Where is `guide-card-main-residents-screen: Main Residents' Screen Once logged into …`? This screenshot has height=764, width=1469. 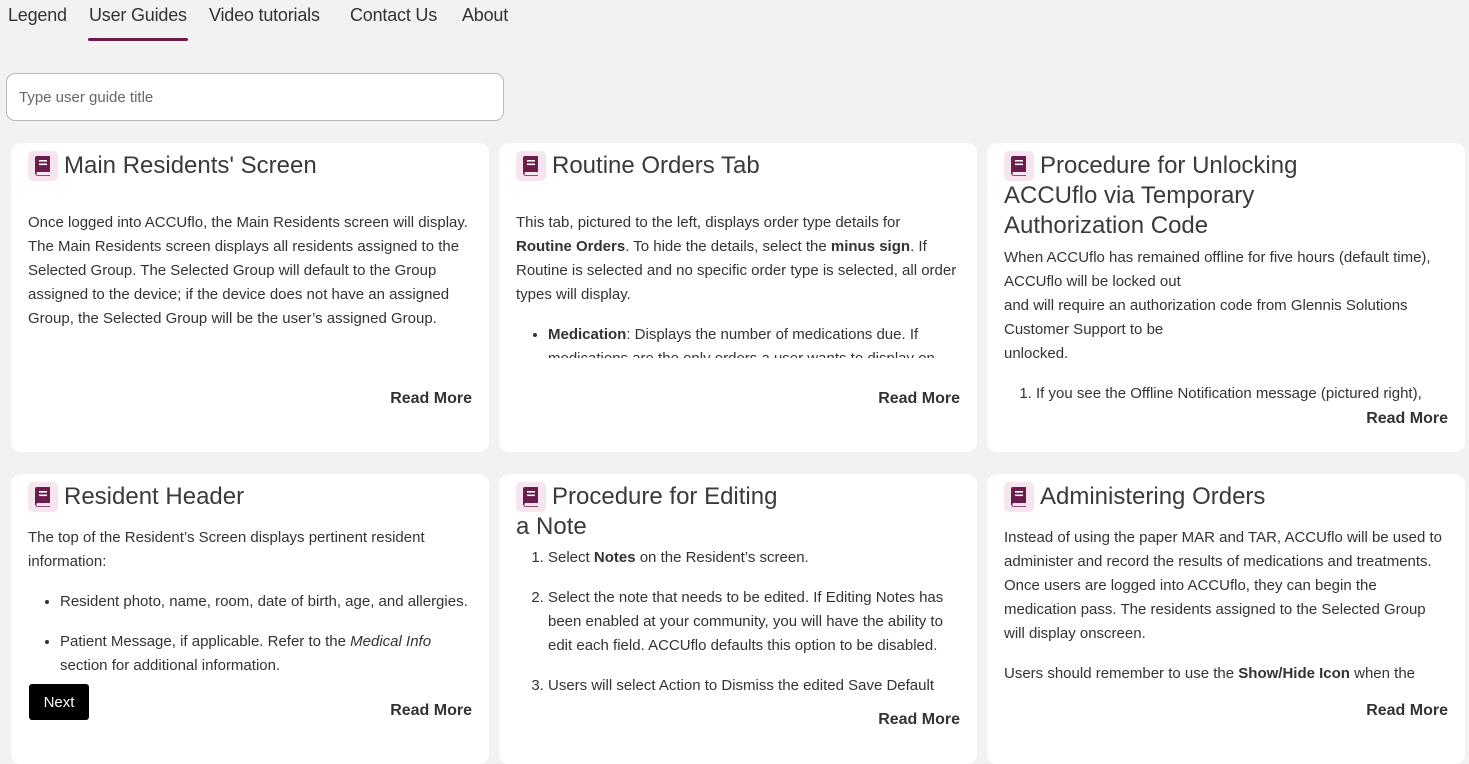
guide-card-main-residents-screen: Main Residents' Screen Once logged into … is located at coordinates (250, 297).